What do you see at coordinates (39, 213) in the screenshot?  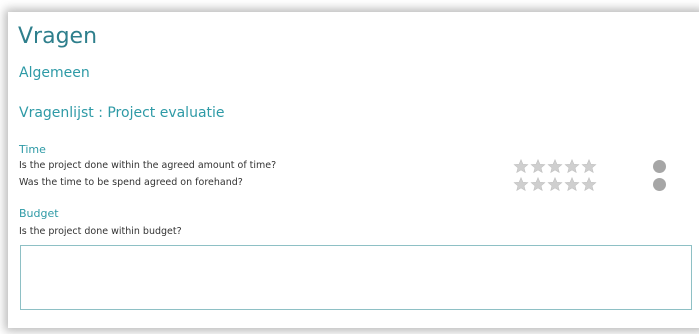 I see `group-label-budget: Budget` at bounding box center [39, 213].